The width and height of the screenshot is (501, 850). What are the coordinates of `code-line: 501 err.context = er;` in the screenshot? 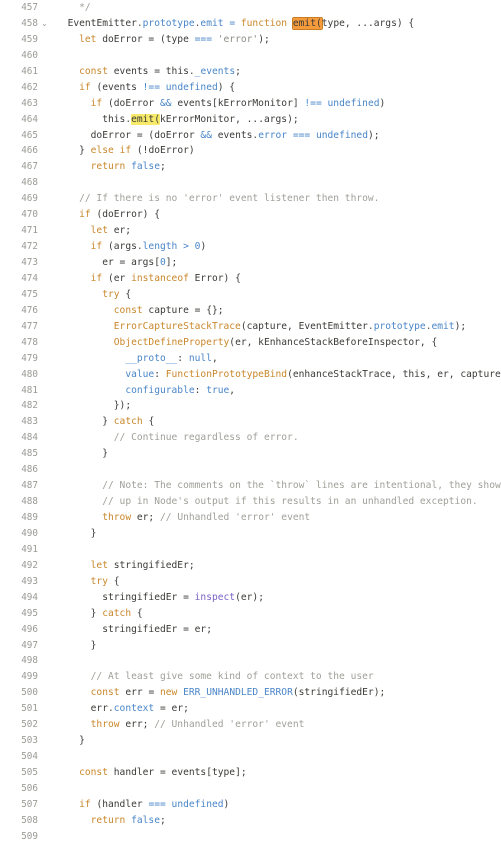 It's located at (250, 709).